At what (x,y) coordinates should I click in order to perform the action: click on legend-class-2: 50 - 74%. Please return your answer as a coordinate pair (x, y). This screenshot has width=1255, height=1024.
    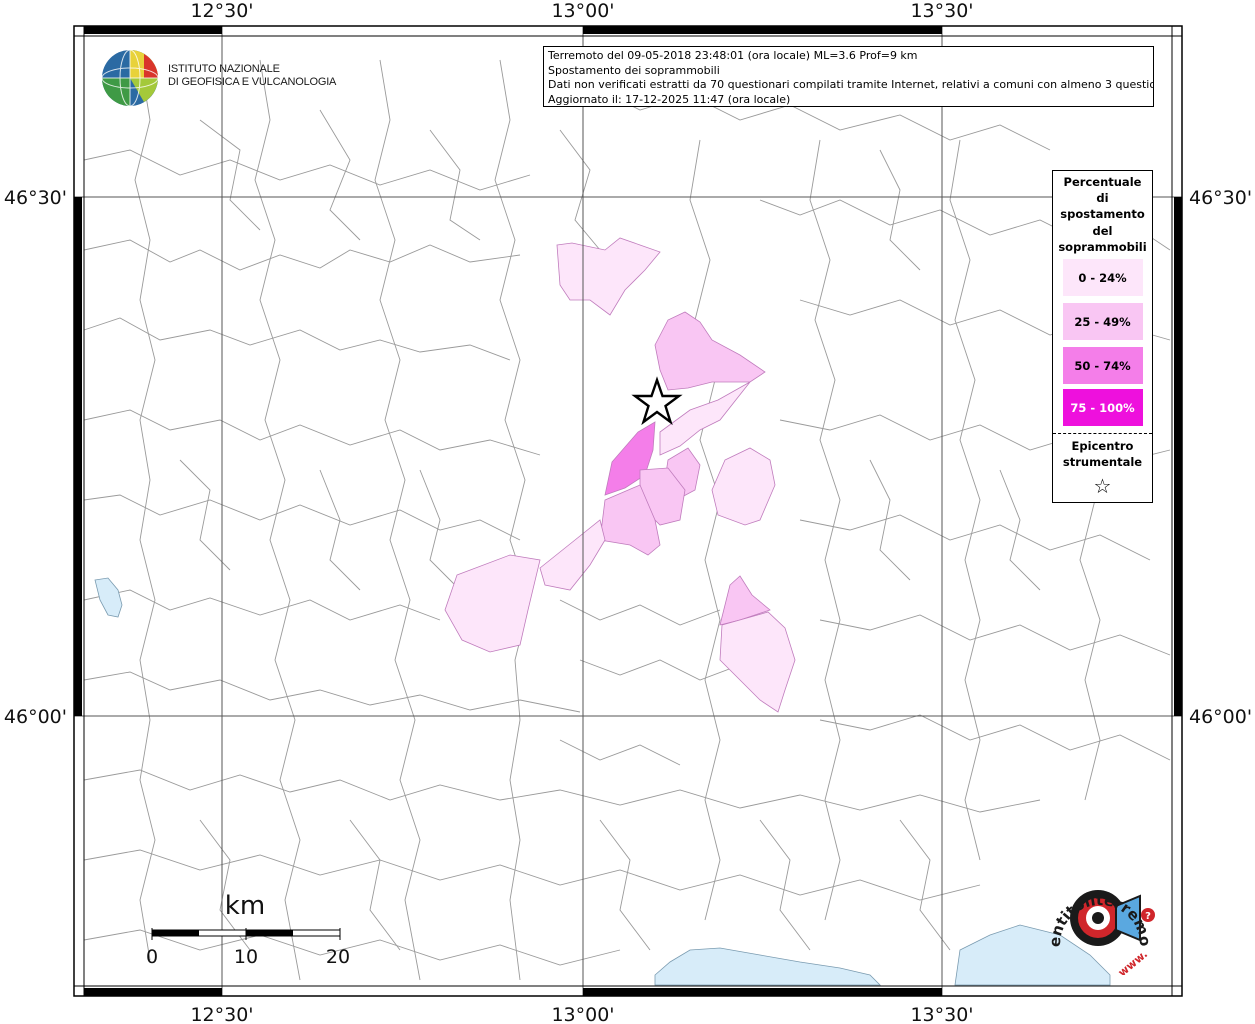
    Looking at the image, I should click on (1102, 366).